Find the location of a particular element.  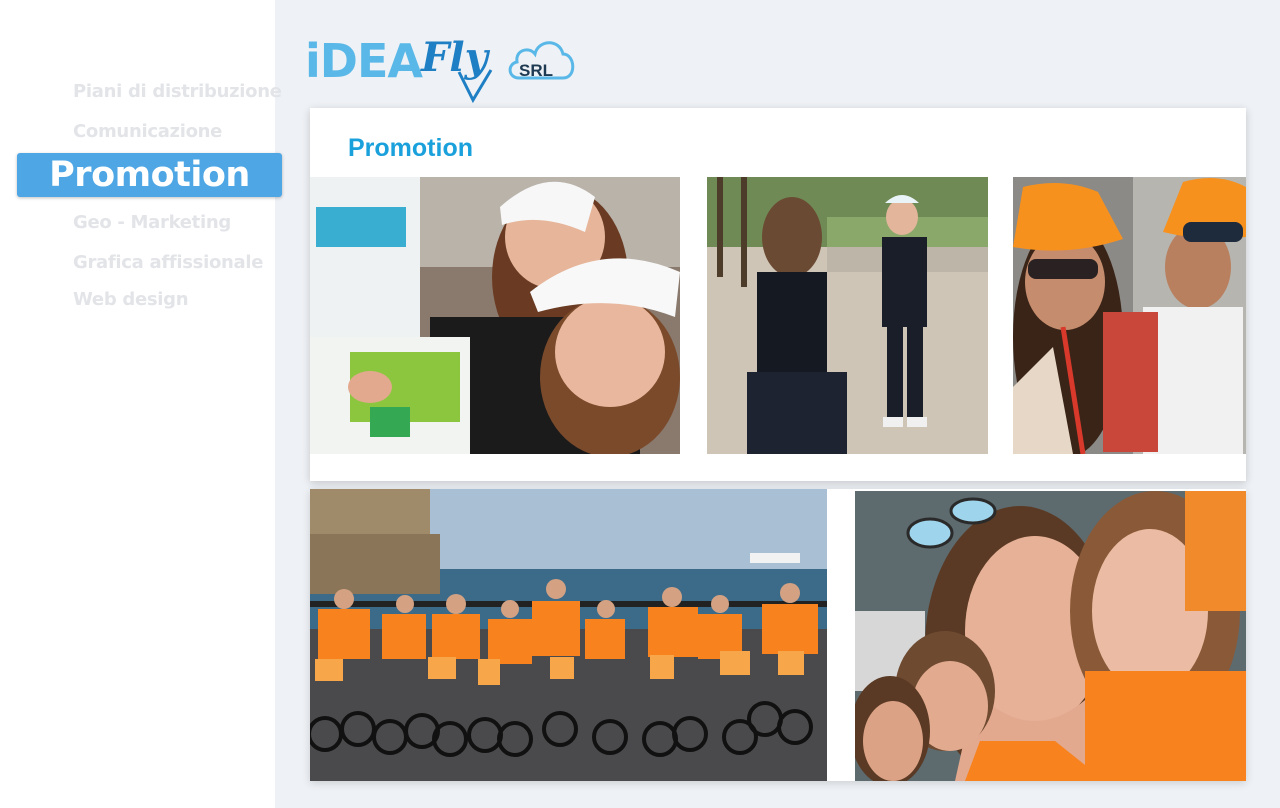

photo-bike-team is located at coordinates (568, 635).